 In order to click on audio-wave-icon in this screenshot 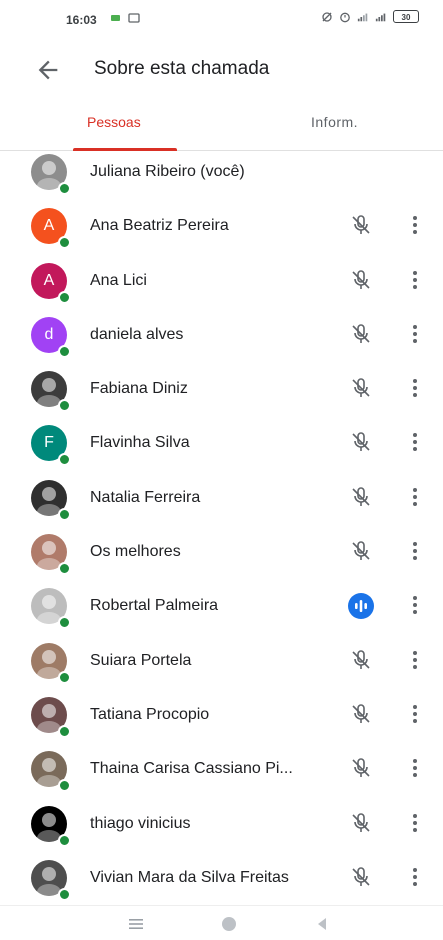, I will do `click(361, 606)`.